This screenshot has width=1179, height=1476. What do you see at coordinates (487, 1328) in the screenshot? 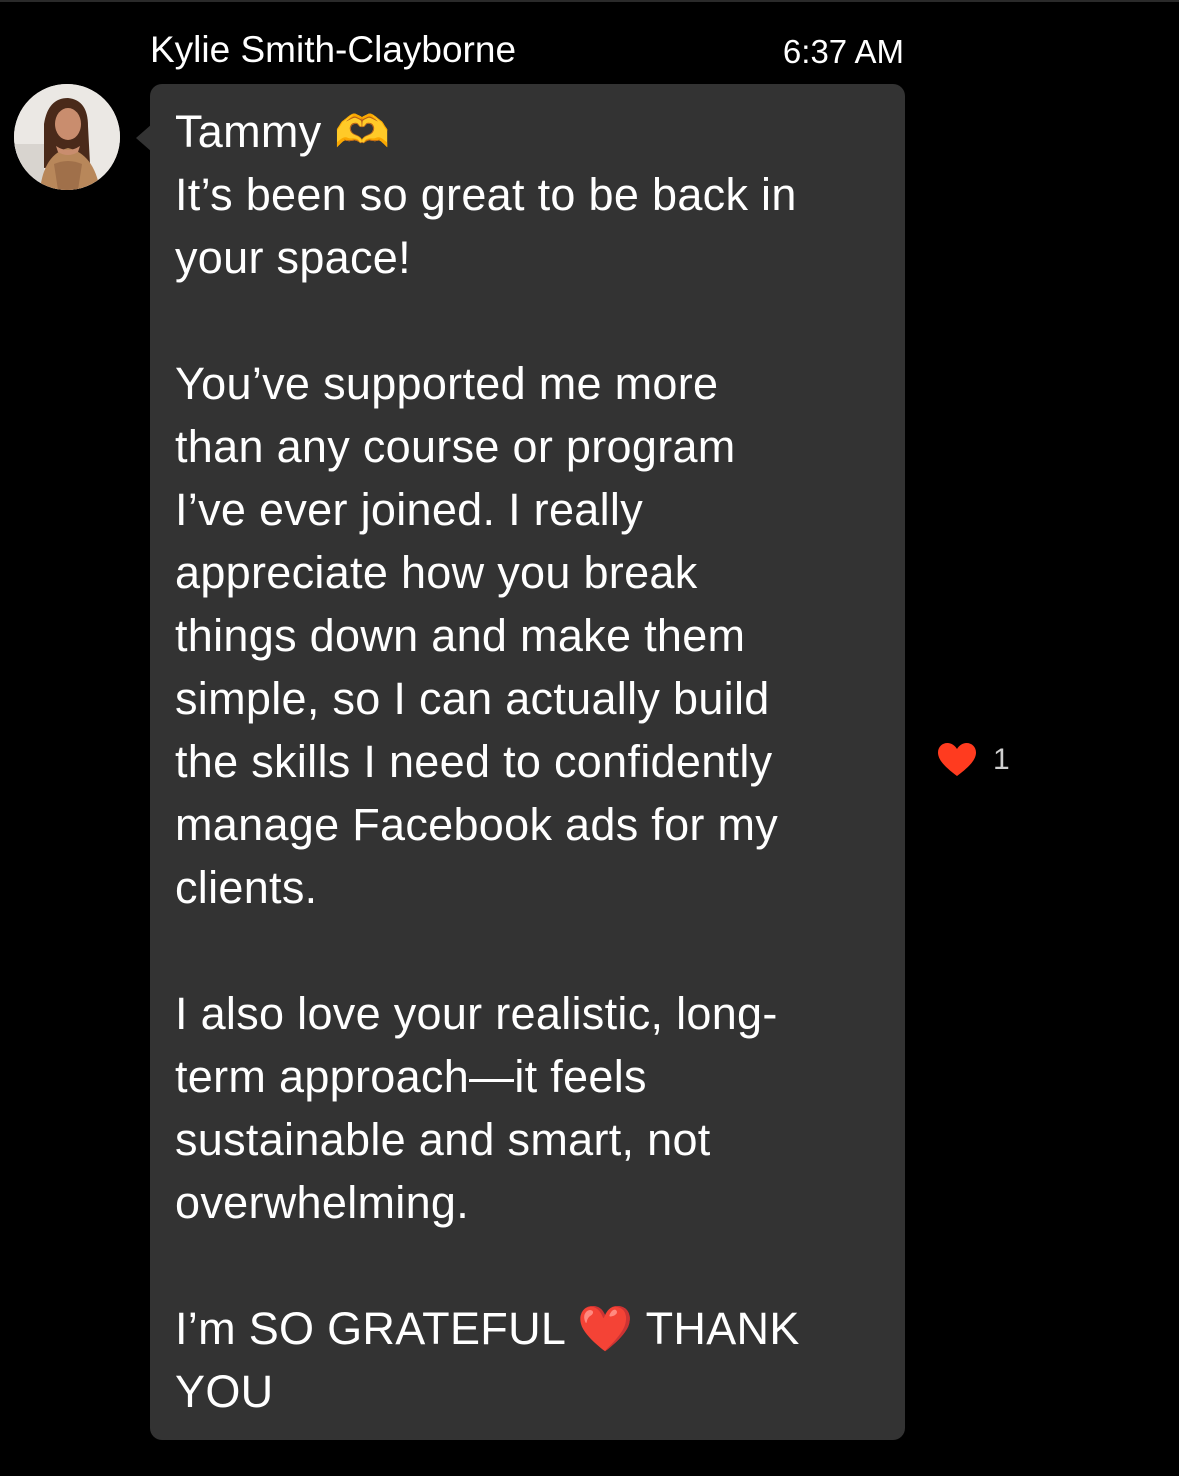
I see `message-line: I’m SO GRATEFUL ❤️ THANK` at bounding box center [487, 1328].